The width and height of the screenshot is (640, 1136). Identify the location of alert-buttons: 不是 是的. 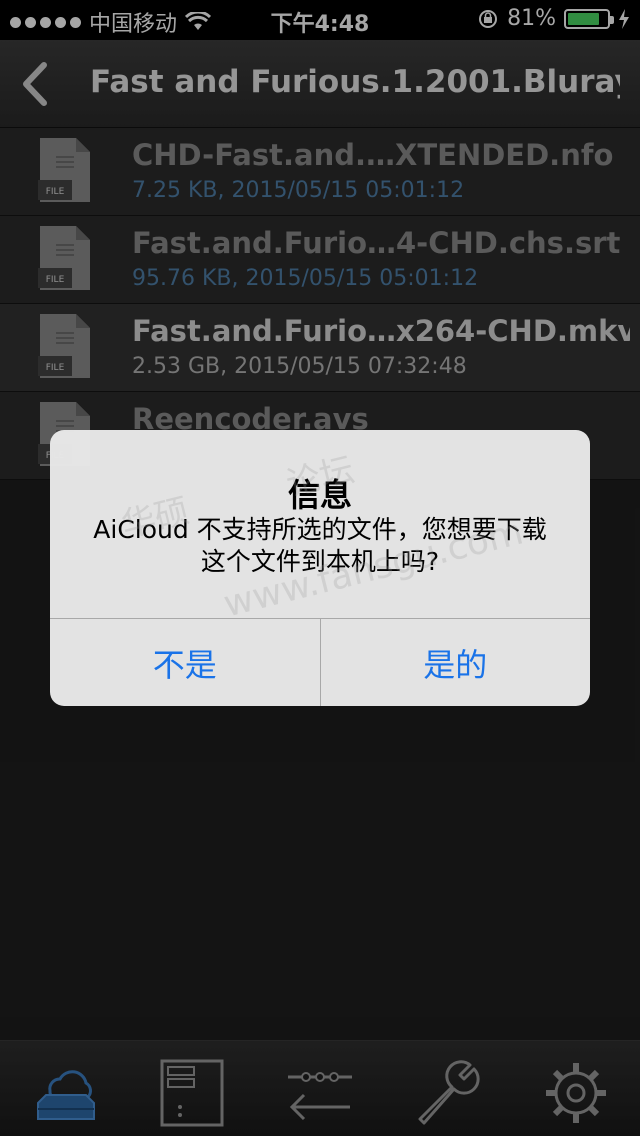
(320, 662).